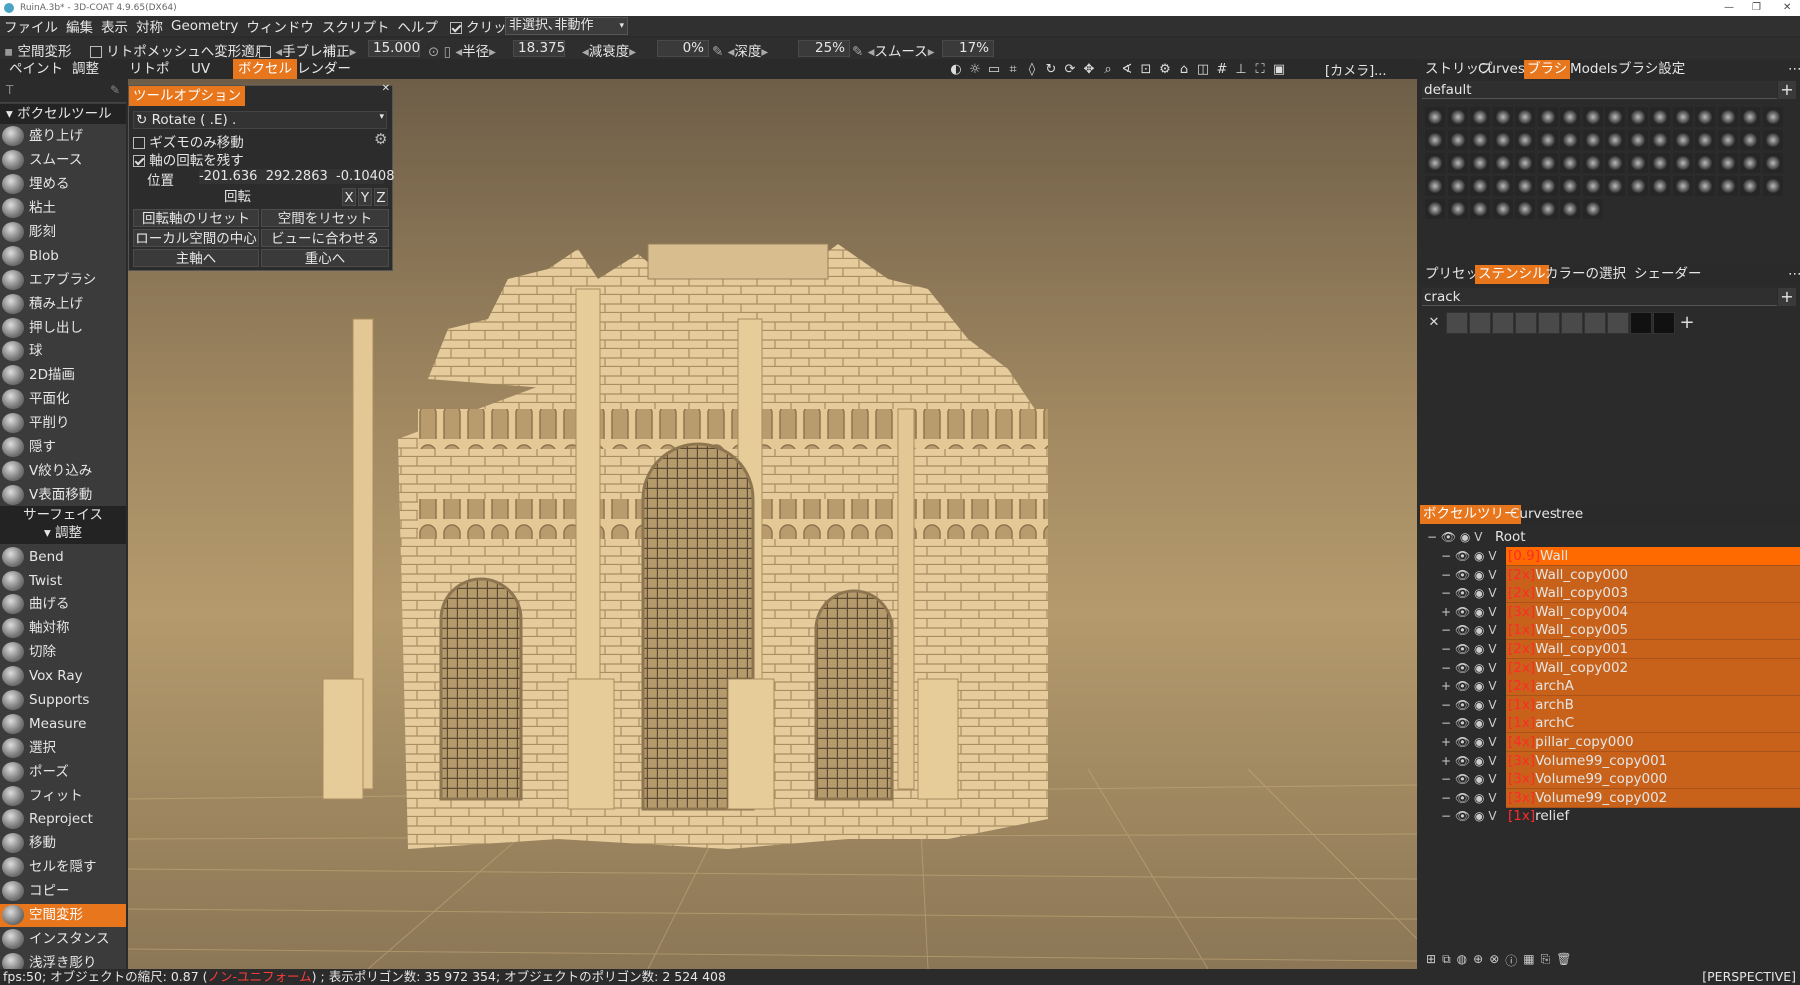  I want to click on voxel-tool-item: 埋める, so click(63, 183).